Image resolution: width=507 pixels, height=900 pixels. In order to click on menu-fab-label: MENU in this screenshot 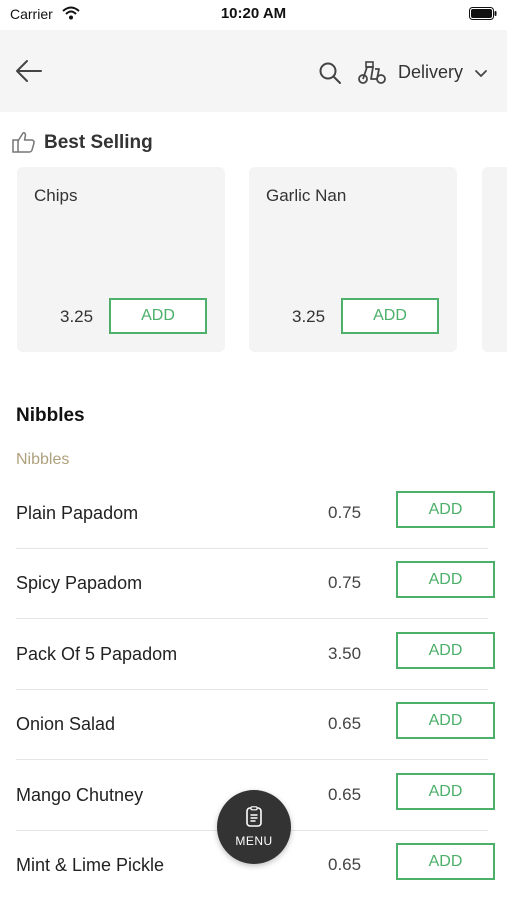, I will do `click(254, 841)`.